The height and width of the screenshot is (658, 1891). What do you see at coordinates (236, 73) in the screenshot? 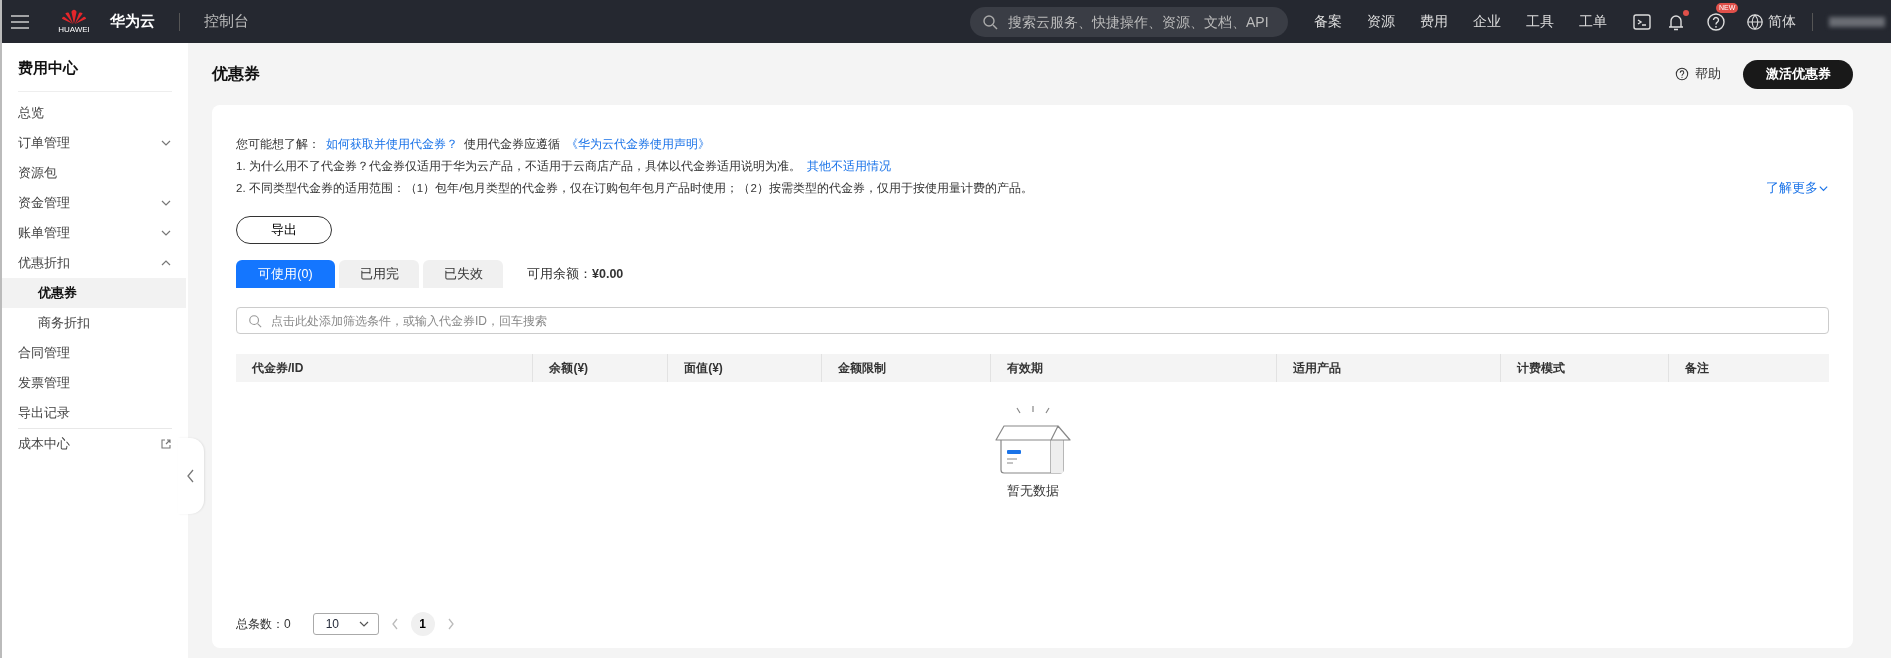
I see `page-title: 优惠券` at bounding box center [236, 73].